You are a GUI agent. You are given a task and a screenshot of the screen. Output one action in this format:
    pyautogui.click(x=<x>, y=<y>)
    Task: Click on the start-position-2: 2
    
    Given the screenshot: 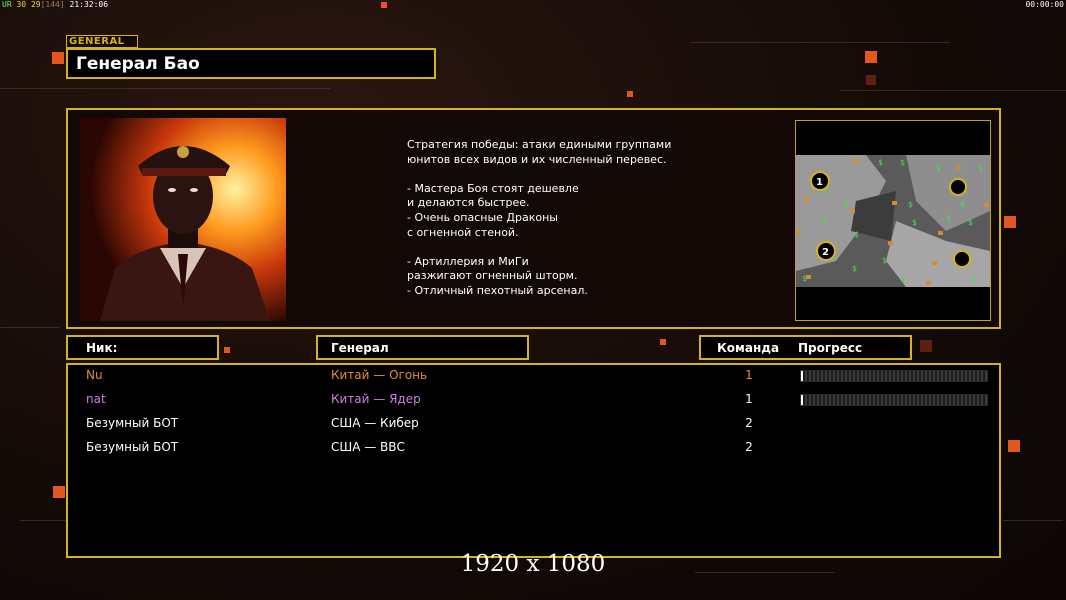 What is the action you would take?
    pyautogui.click(x=825, y=252)
    